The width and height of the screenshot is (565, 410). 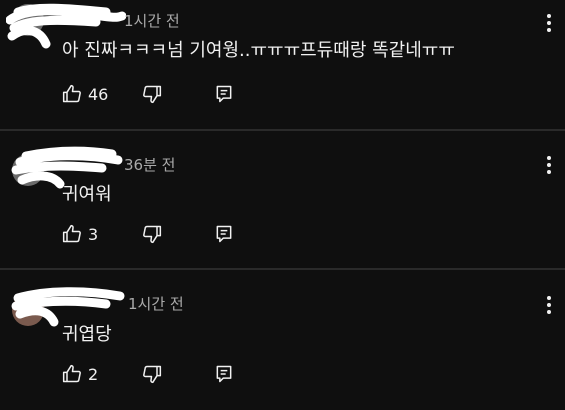 I want to click on comment-timestamp: 36분 전, so click(x=150, y=165).